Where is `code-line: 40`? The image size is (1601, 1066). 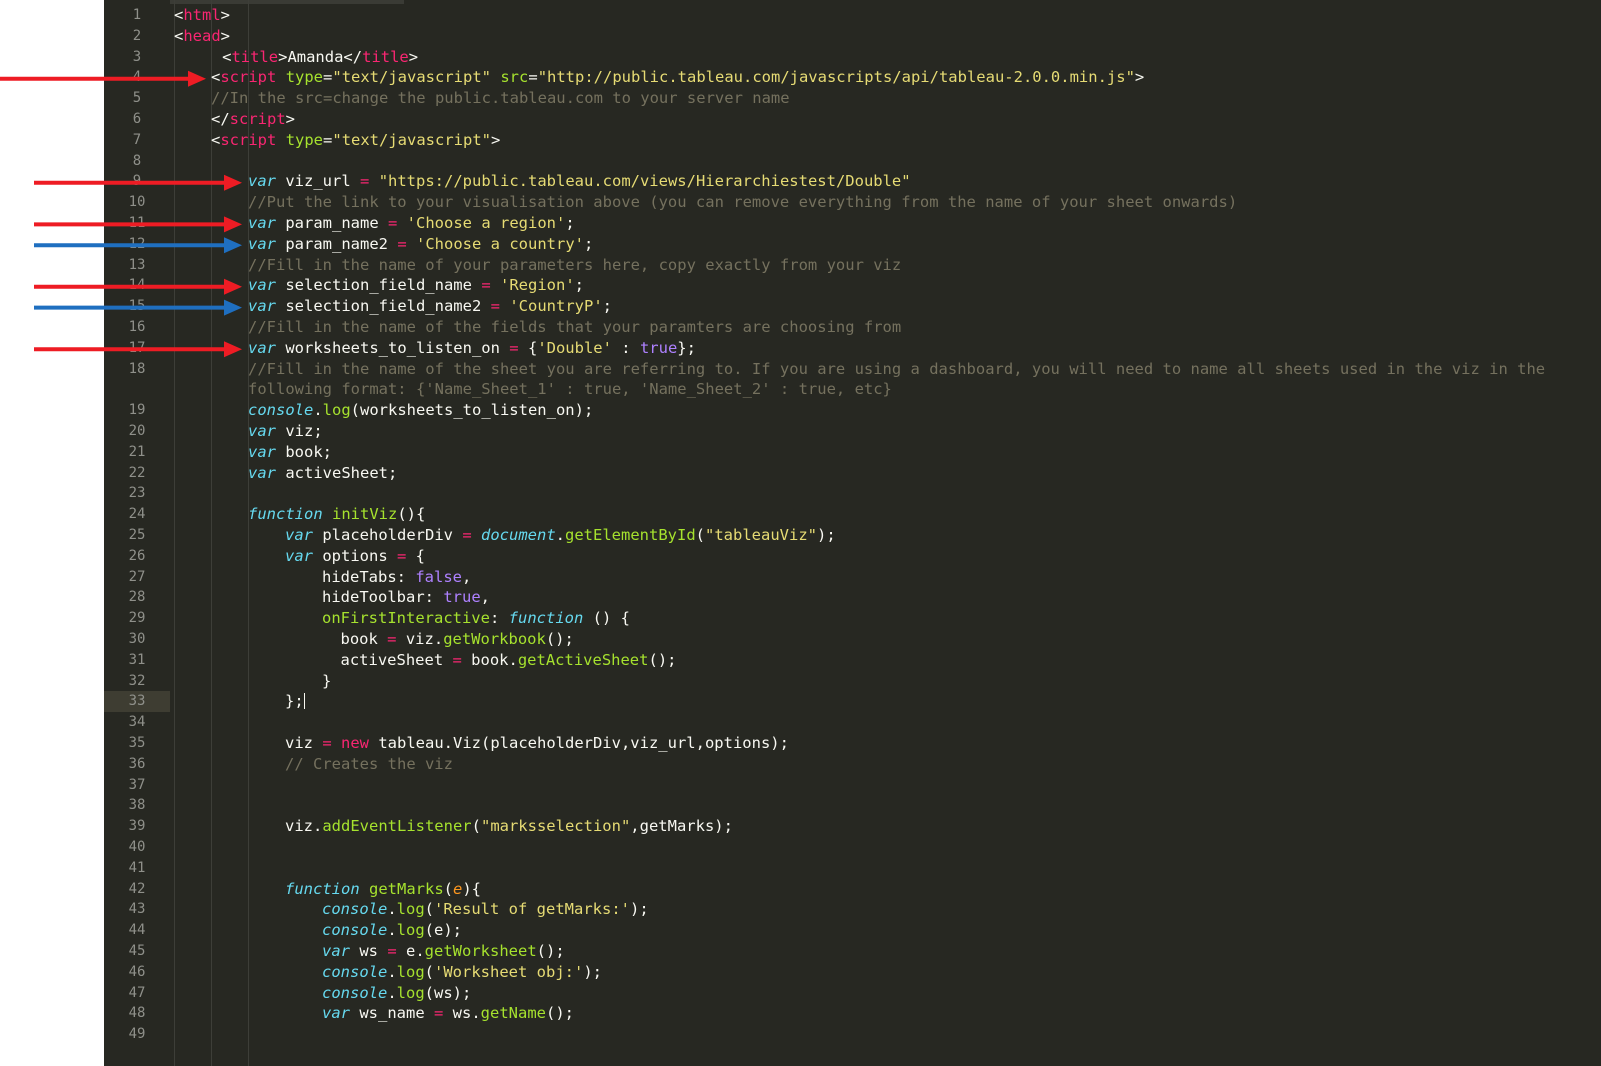
code-line: 40 is located at coordinates (852, 847).